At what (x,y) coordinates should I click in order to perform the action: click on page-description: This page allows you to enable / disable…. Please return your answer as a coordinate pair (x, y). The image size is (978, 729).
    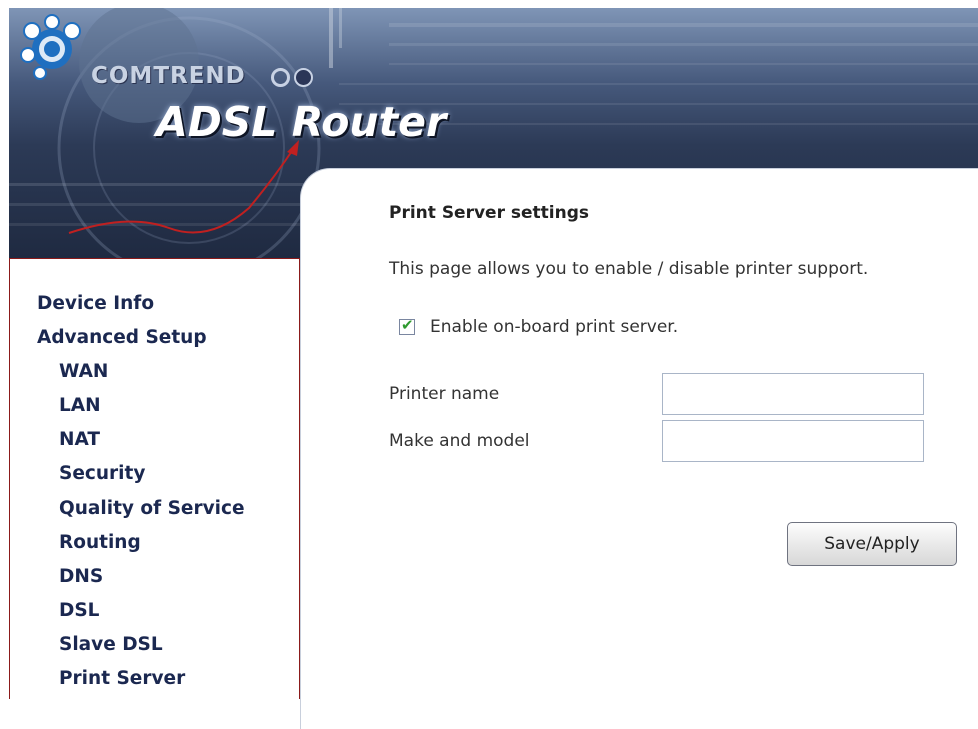
    Looking at the image, I should click on (629, 269).